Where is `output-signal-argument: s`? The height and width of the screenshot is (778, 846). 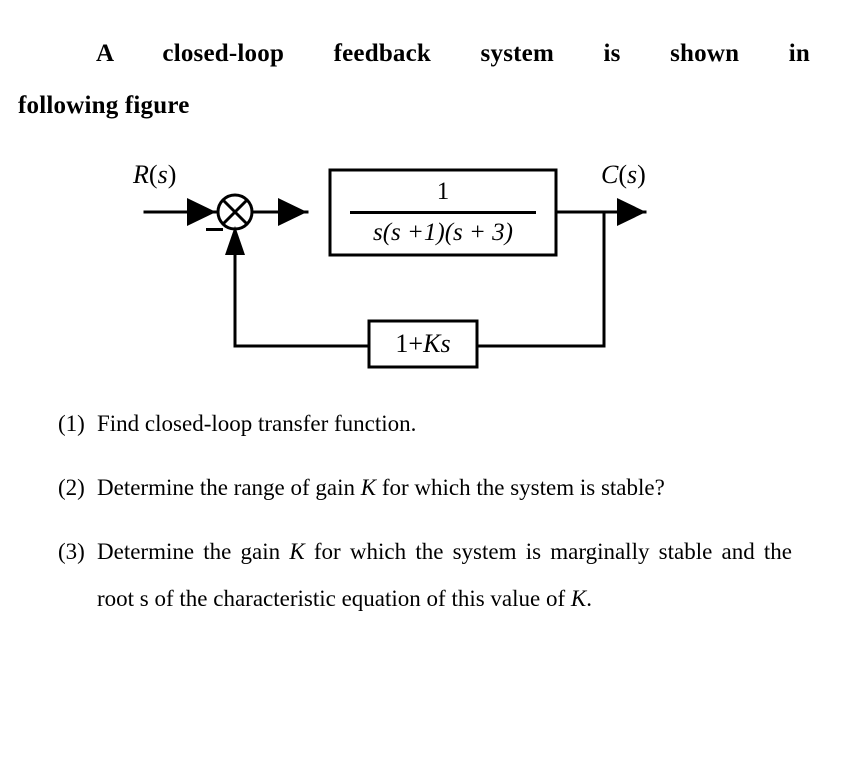
output-signal-argument: s is located at coordinates (632, 174).